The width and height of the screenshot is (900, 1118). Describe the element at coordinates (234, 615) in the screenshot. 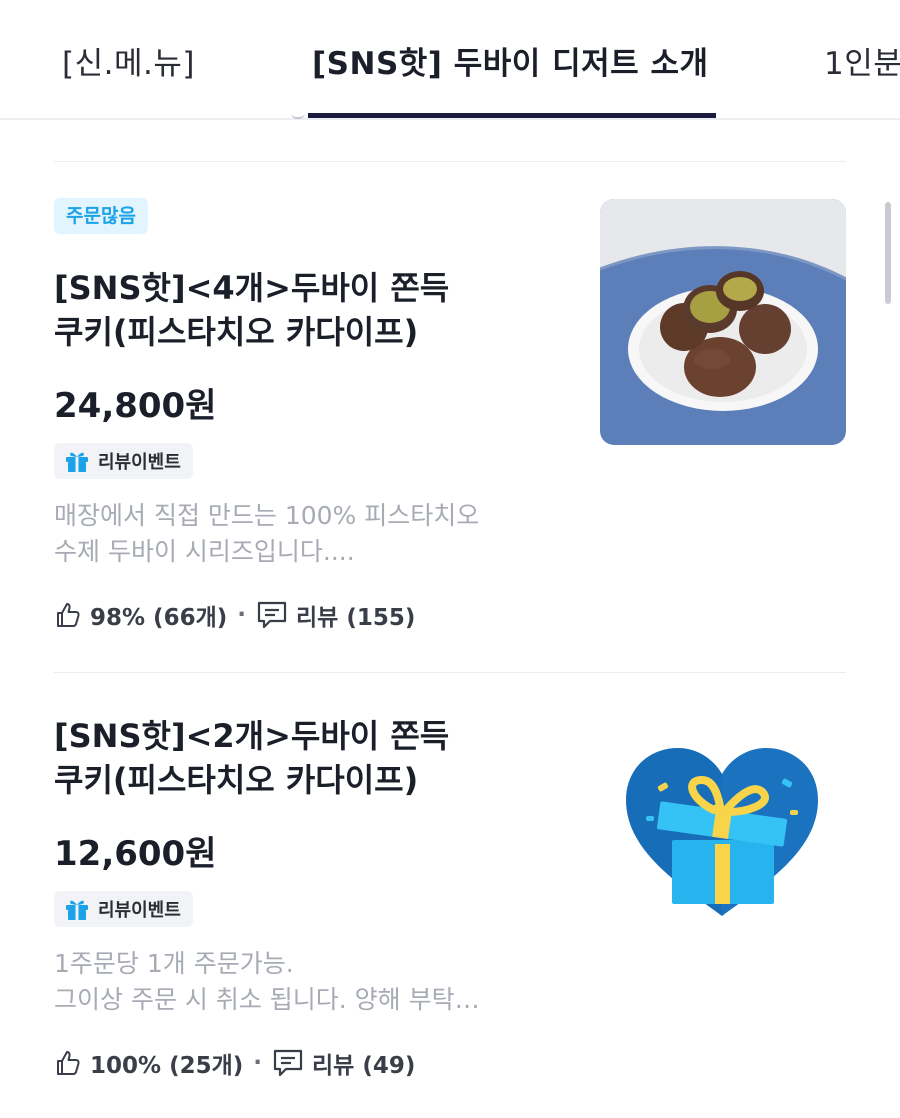

I see `menu-item-stats: 98% (66개) · 리뷰 (155)` at that location.